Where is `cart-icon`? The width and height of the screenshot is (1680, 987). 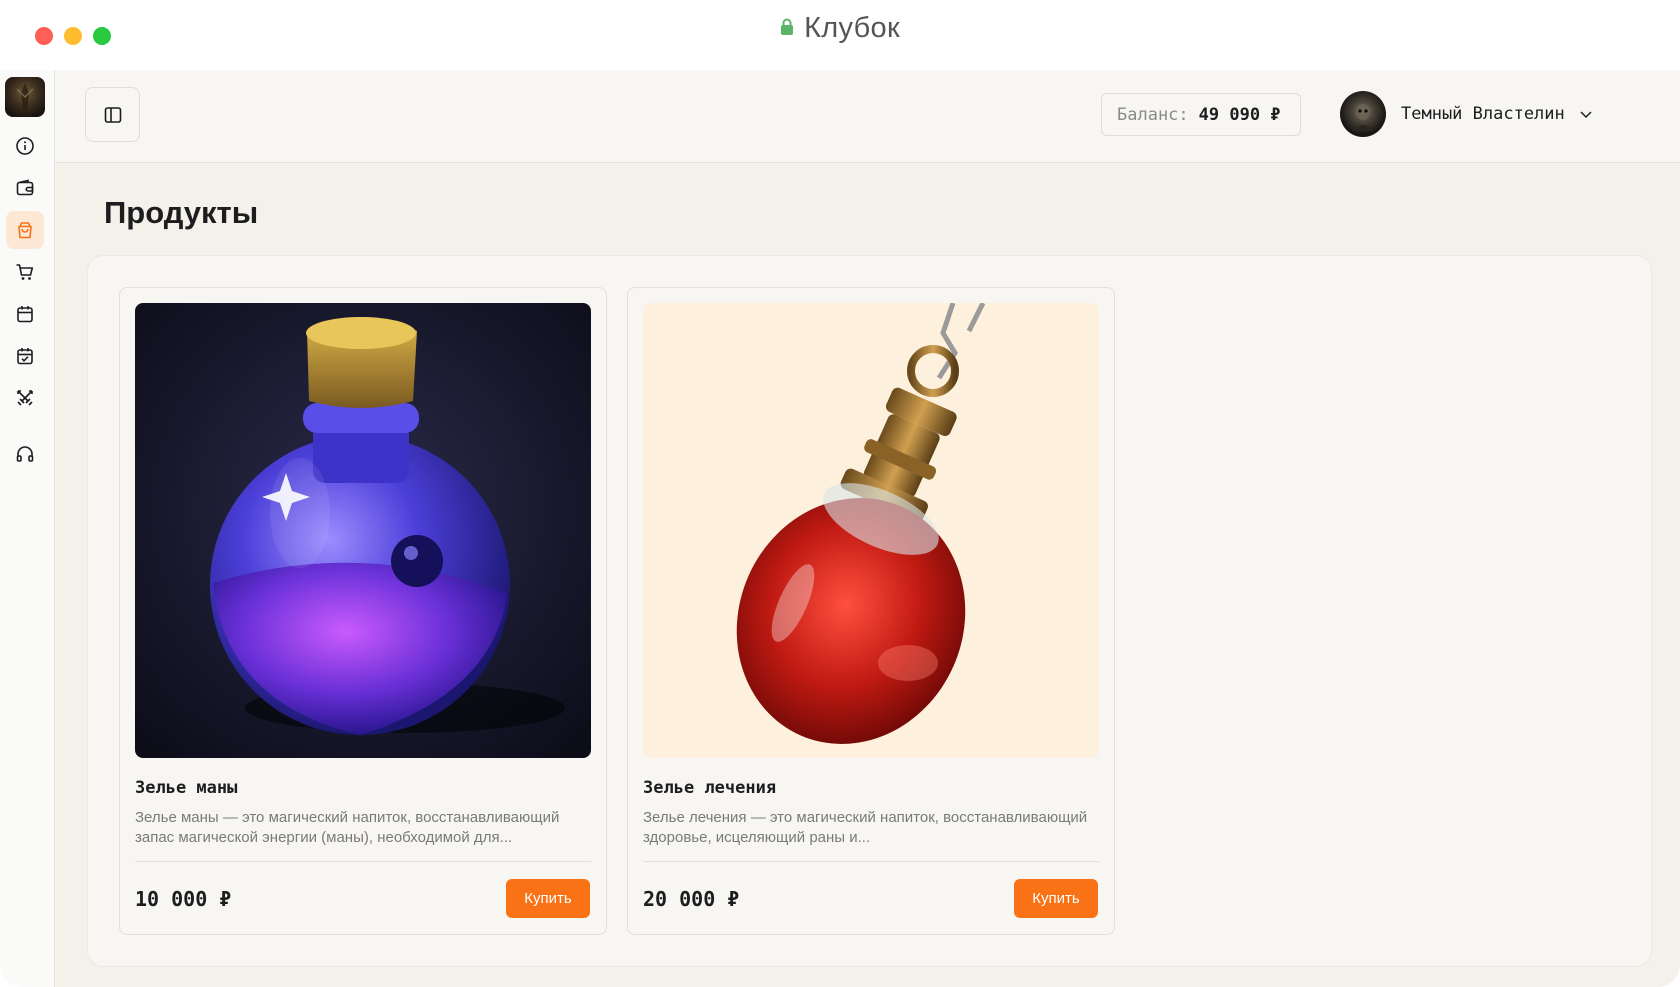 cart-icon is located at coordinates (25, 272).